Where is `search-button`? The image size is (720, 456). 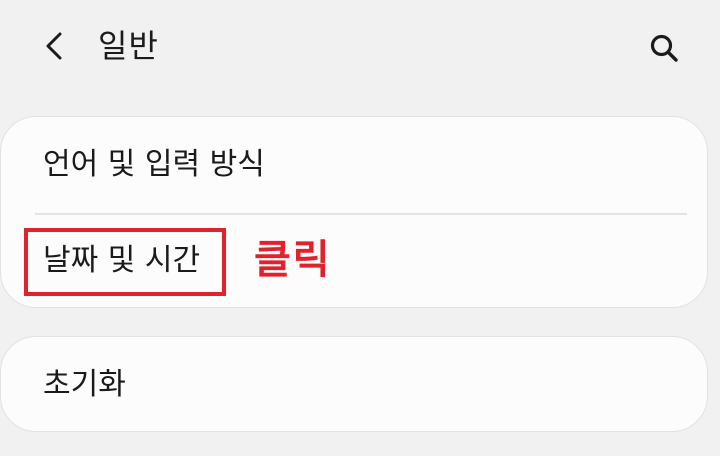
search-button is located at coordinates (664, 48).